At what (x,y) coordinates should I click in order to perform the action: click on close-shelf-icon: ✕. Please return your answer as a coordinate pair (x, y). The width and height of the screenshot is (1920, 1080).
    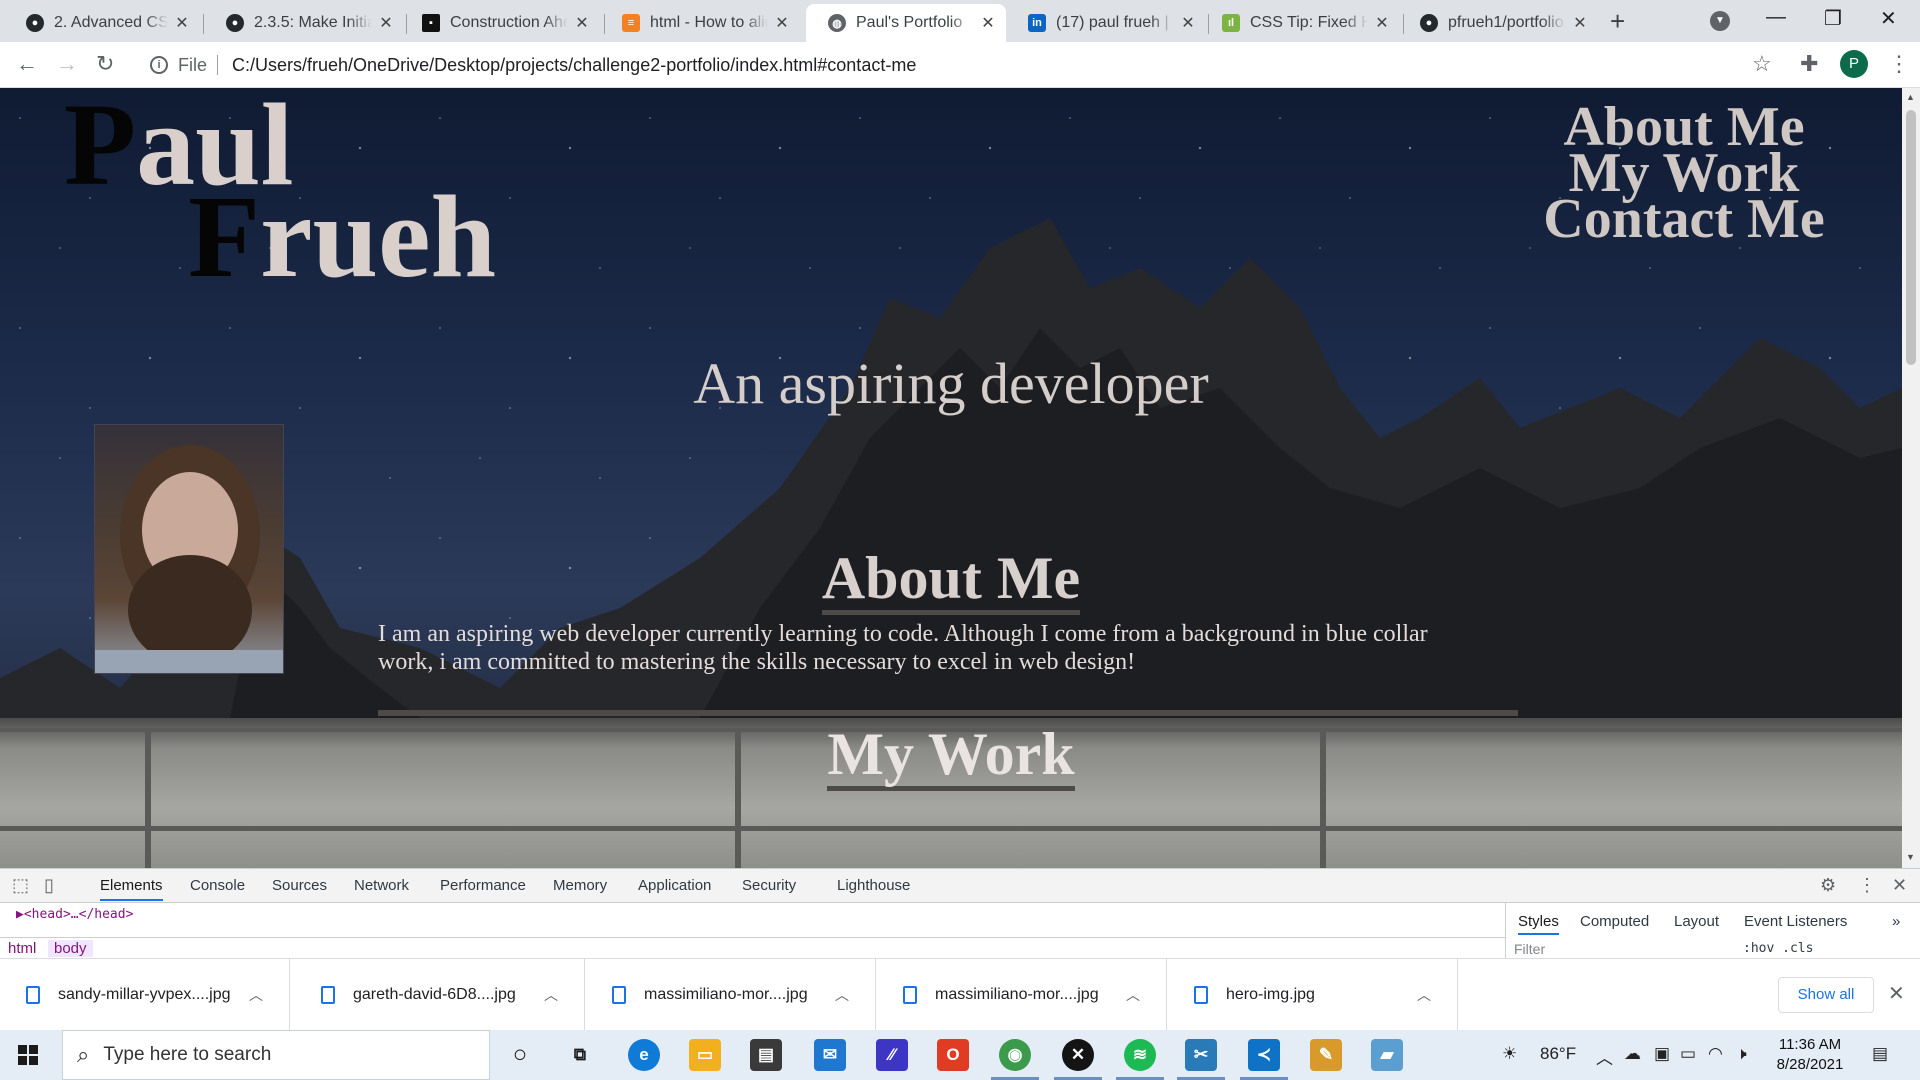
    Looking at the image, I should click on (1896, 993).